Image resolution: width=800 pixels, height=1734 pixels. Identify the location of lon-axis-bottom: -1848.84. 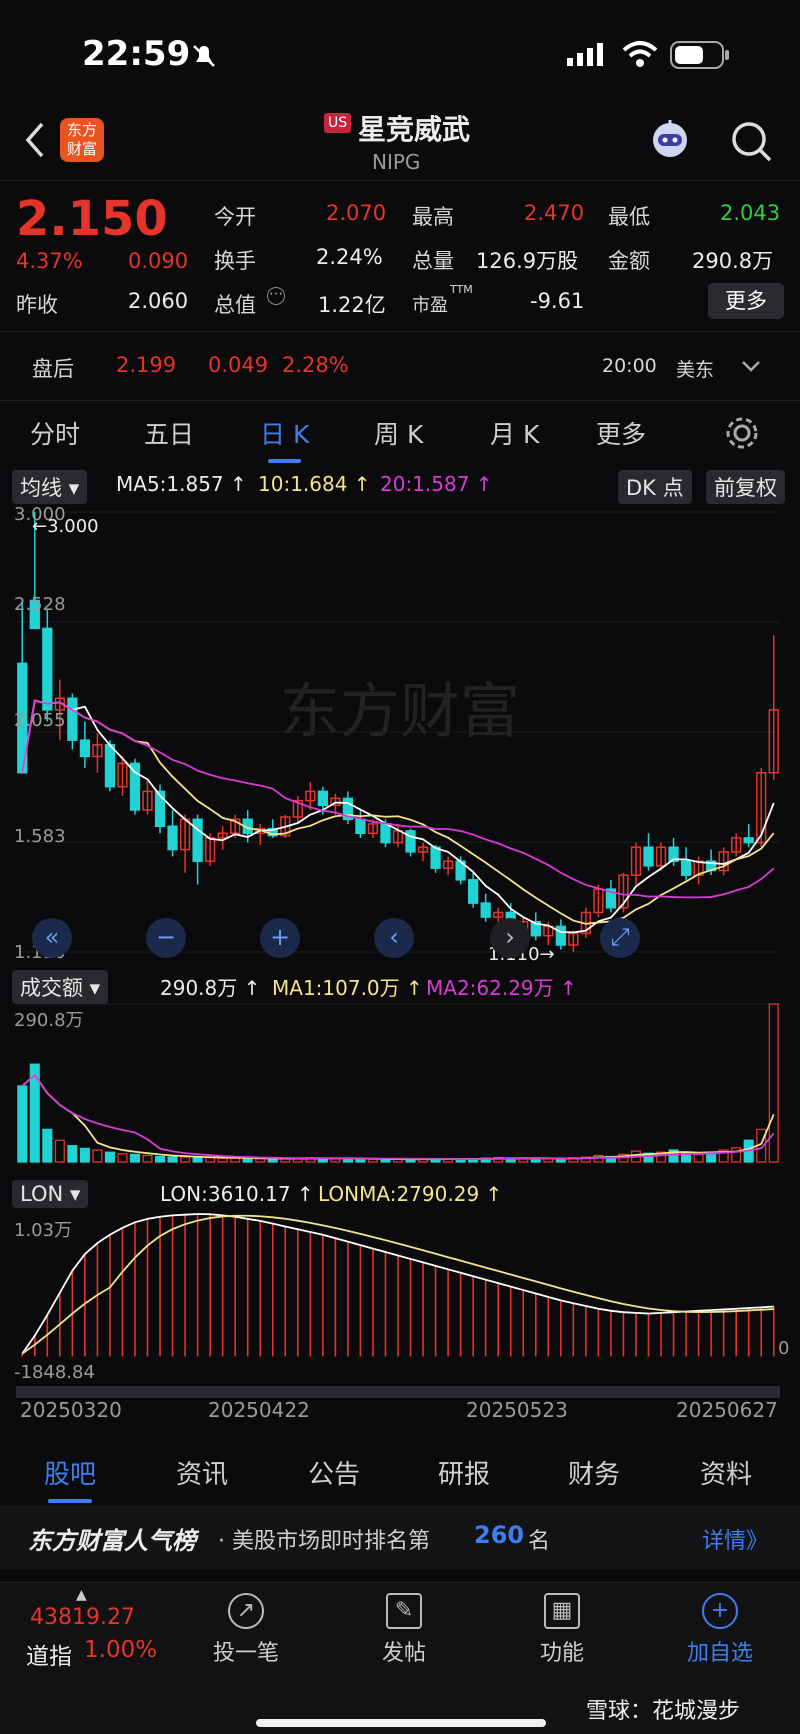
(54, 1372).